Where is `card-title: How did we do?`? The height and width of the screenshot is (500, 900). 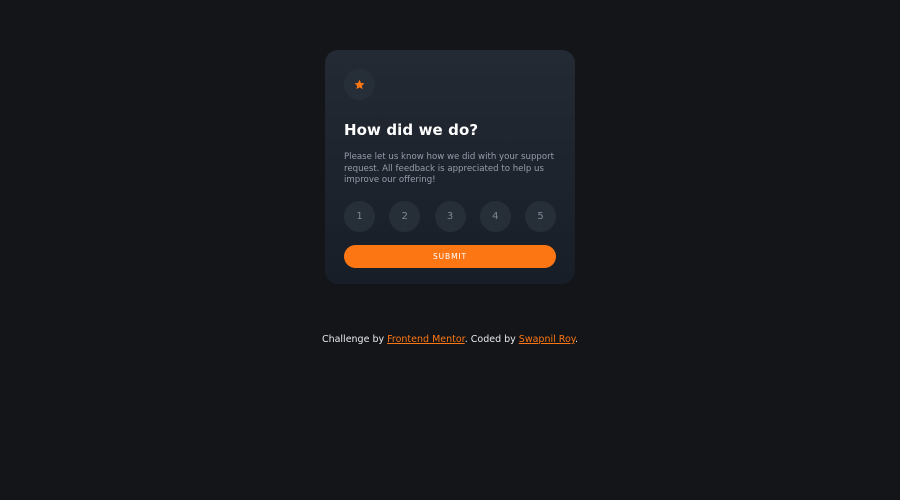
card-title: How did we do? is located at coordinates (411, 130).